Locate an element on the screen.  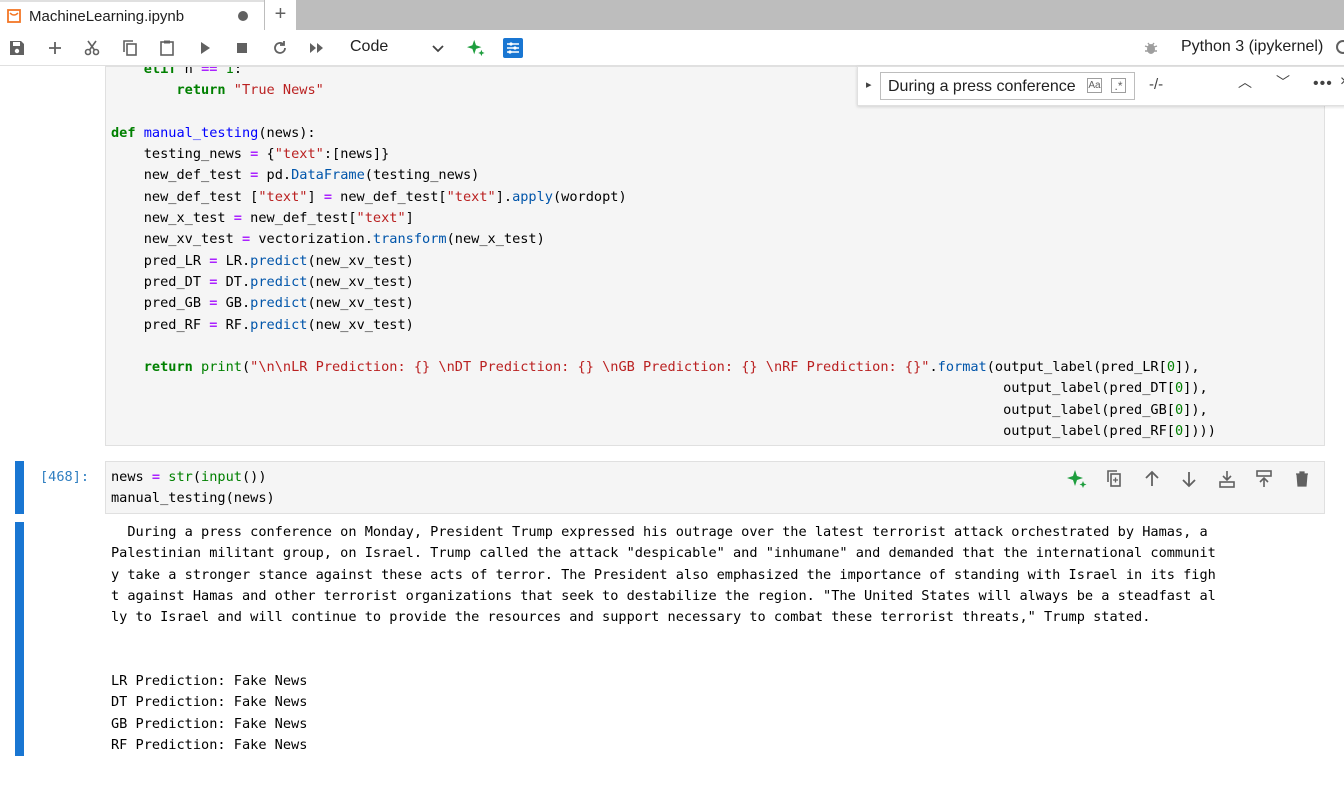
insert-below-icon is located at coordinates (1264, 479).